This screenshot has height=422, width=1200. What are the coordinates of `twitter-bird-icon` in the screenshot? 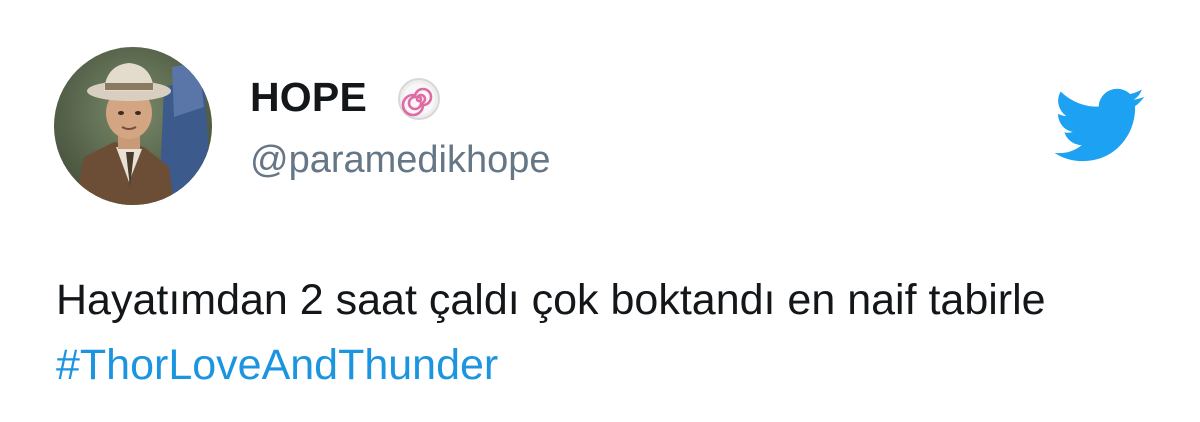 It's located at (1100, 126).